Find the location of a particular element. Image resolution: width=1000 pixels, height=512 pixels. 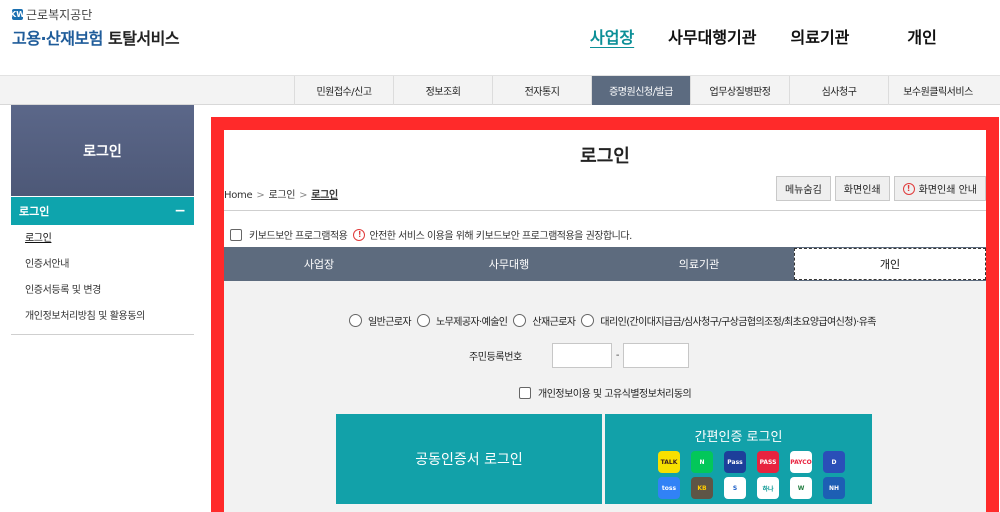

breadcrumb: Home > 로그인 > 로그인 is located at coordinates (281, 193).